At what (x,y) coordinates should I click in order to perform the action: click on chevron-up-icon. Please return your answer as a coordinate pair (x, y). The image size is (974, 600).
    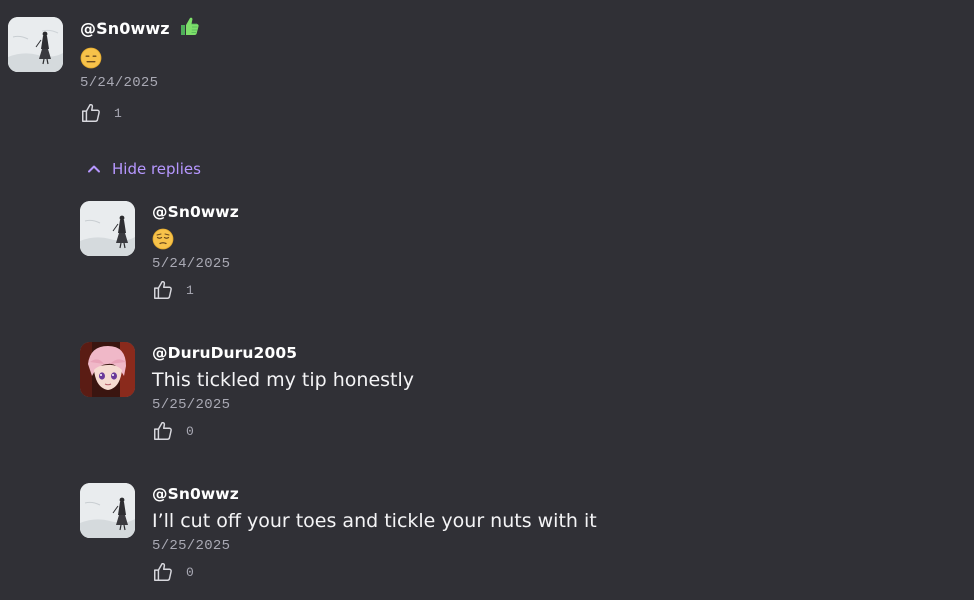
    Looking at the image, I should click on (94, 169).